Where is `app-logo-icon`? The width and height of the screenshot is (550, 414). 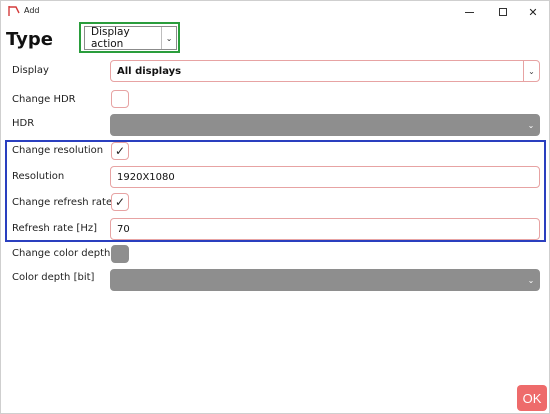 app-logo-icon is located at coordinates (14, 11).